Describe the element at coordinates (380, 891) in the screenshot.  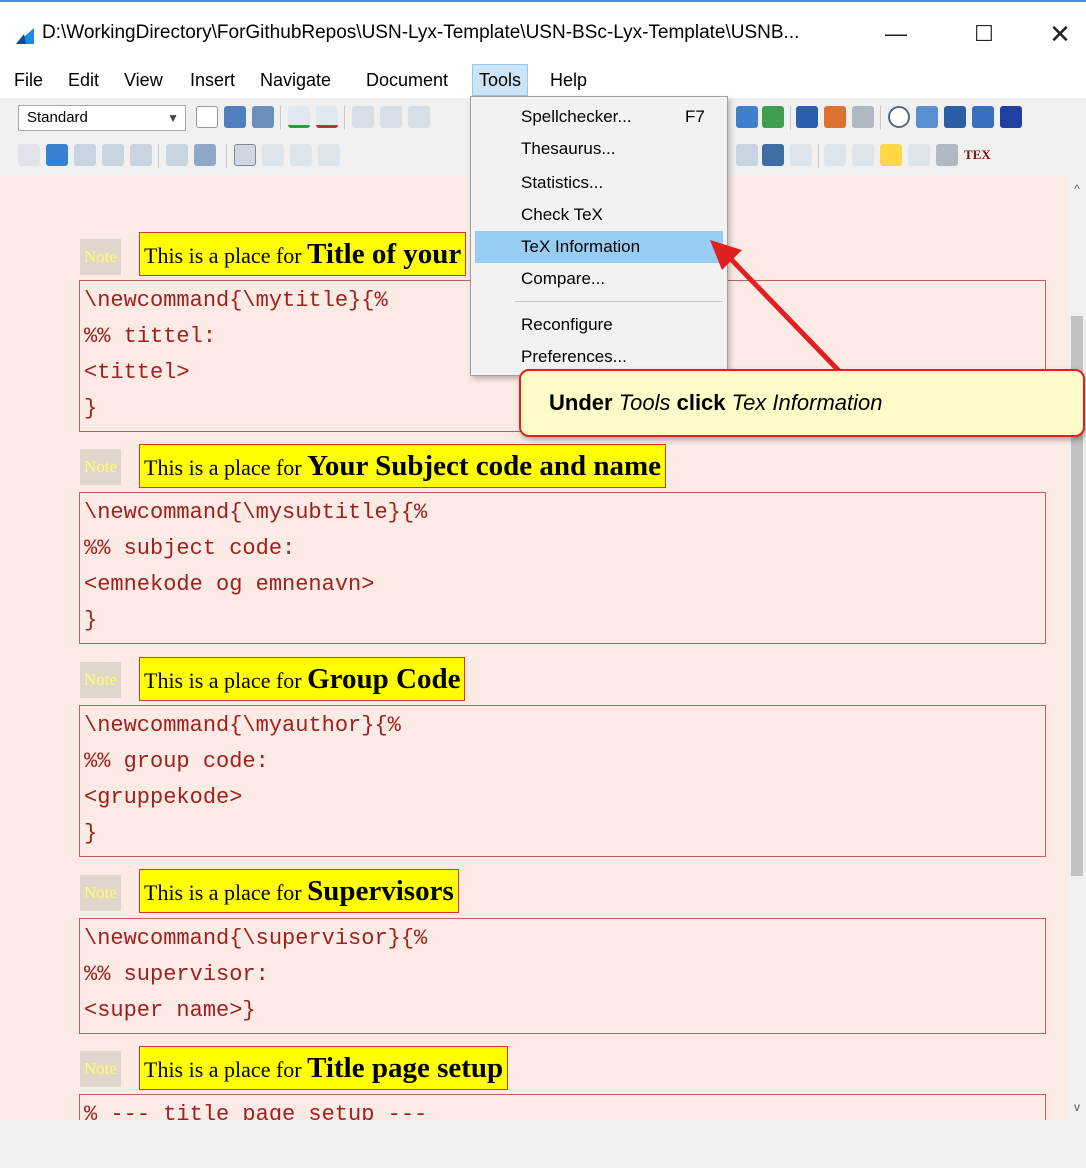
I see `note-heading-title: Supervisors` at that location.